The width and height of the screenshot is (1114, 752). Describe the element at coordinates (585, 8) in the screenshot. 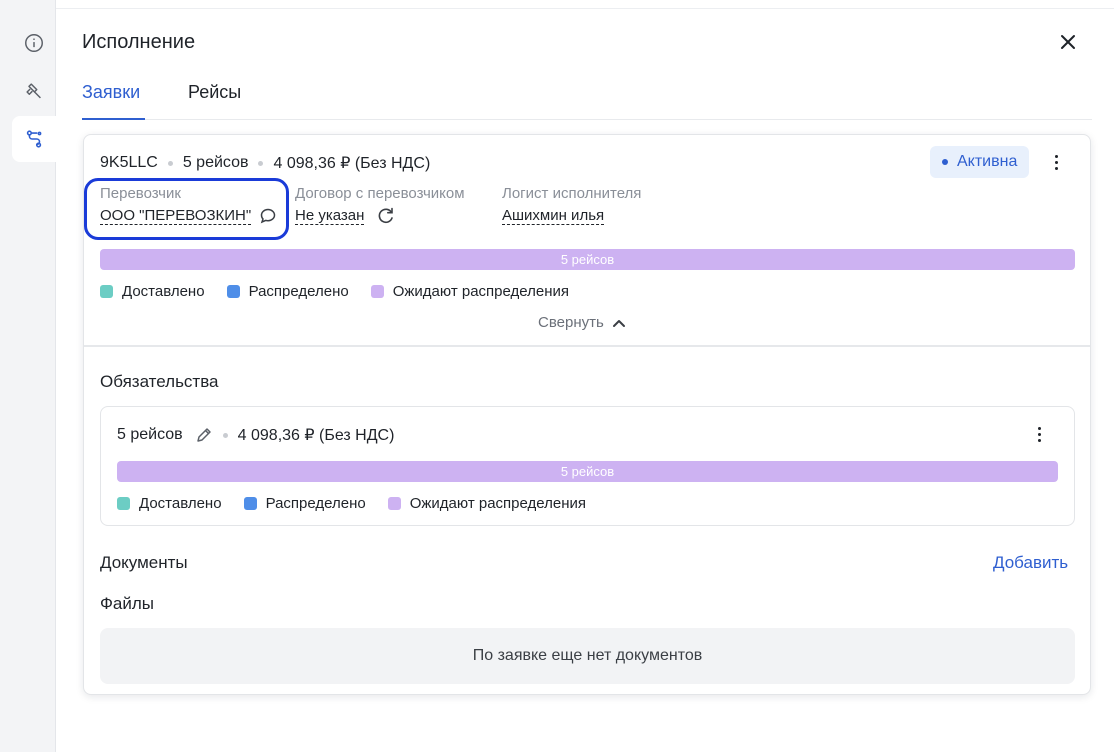

I see `top-divider` at that location.